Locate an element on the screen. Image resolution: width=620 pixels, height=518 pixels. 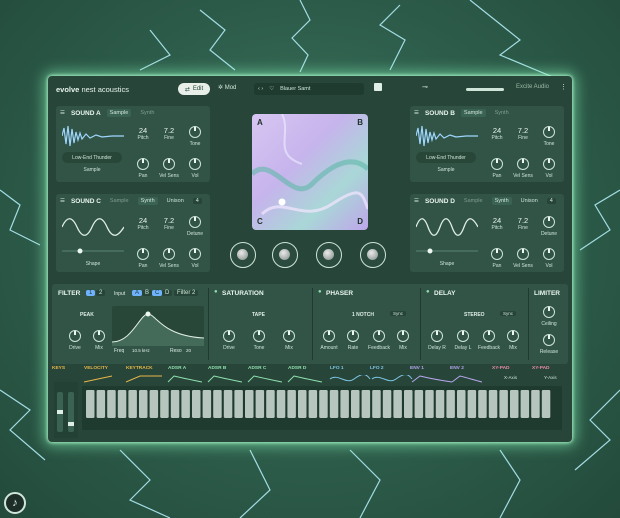
phaser-mix-knob is located at coordinates (403, 336).